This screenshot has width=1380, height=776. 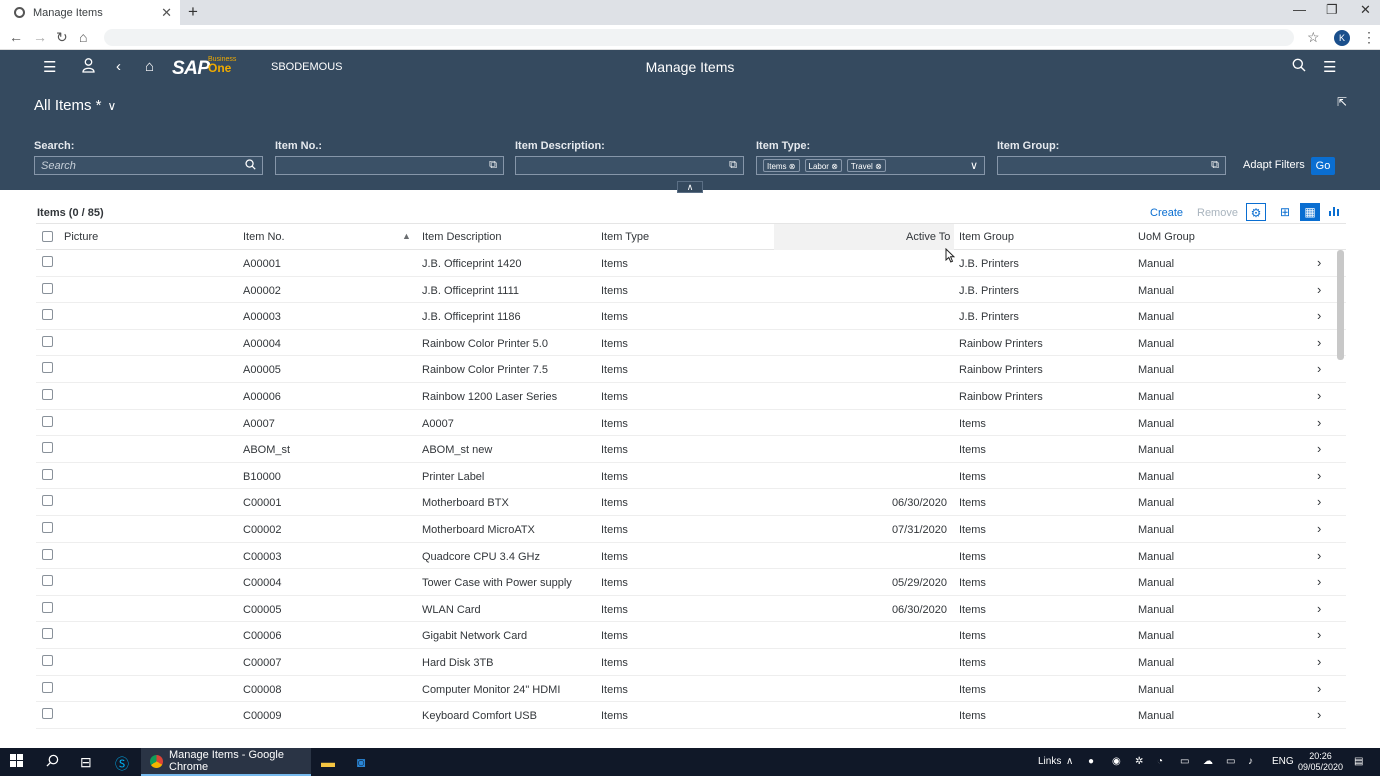 What do you see at coordinates (1166, 213) in the screenshot?
I see `create-button: Create` at bounding box center [1166, 213].